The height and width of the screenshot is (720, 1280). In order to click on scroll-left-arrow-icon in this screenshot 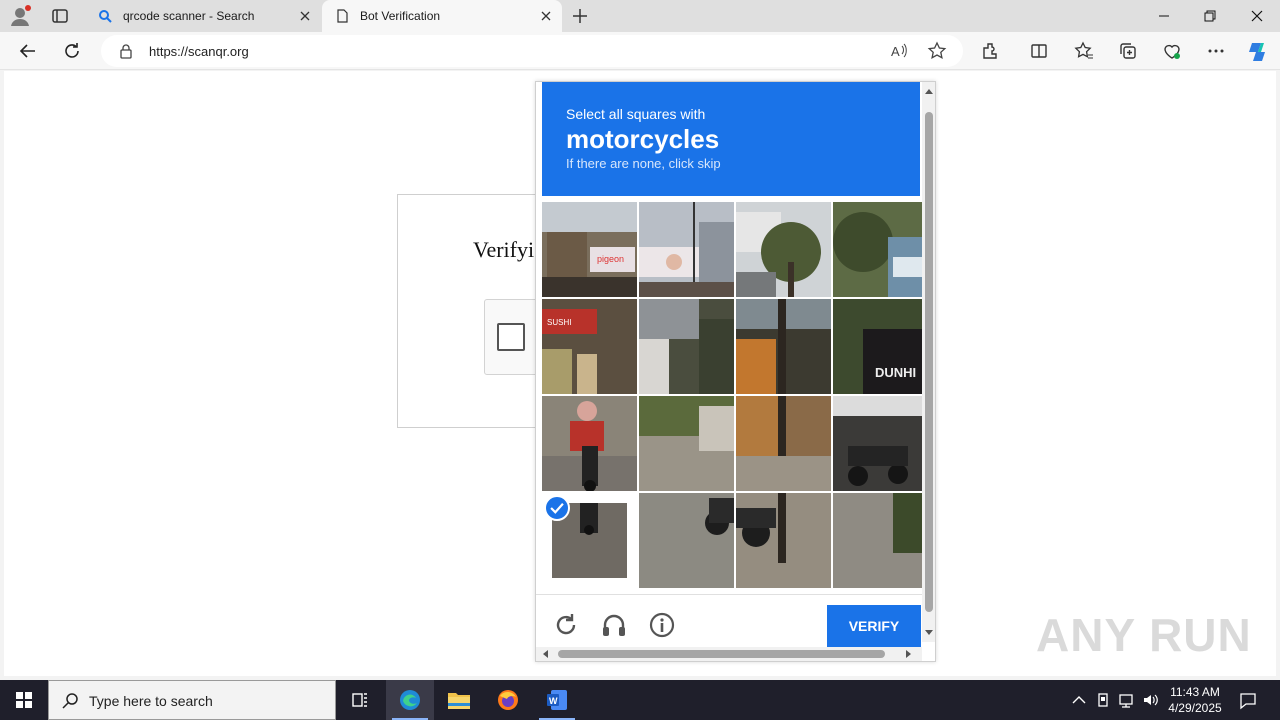, I will do `click(546, 654)`.